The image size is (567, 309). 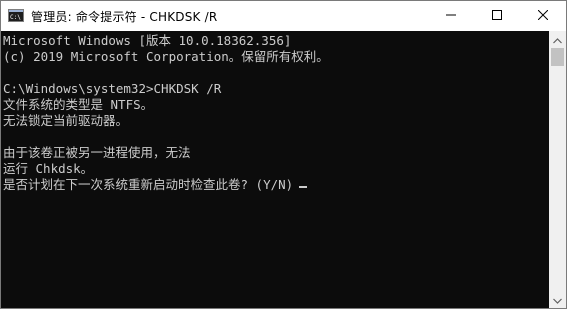 What do you see at coordinates (148, 184) in the screenshot?
I see `prompt-question: 是否计划在下一次系统重新启动时检查此卷? (Y/N)` at bounding box center [148, 184].